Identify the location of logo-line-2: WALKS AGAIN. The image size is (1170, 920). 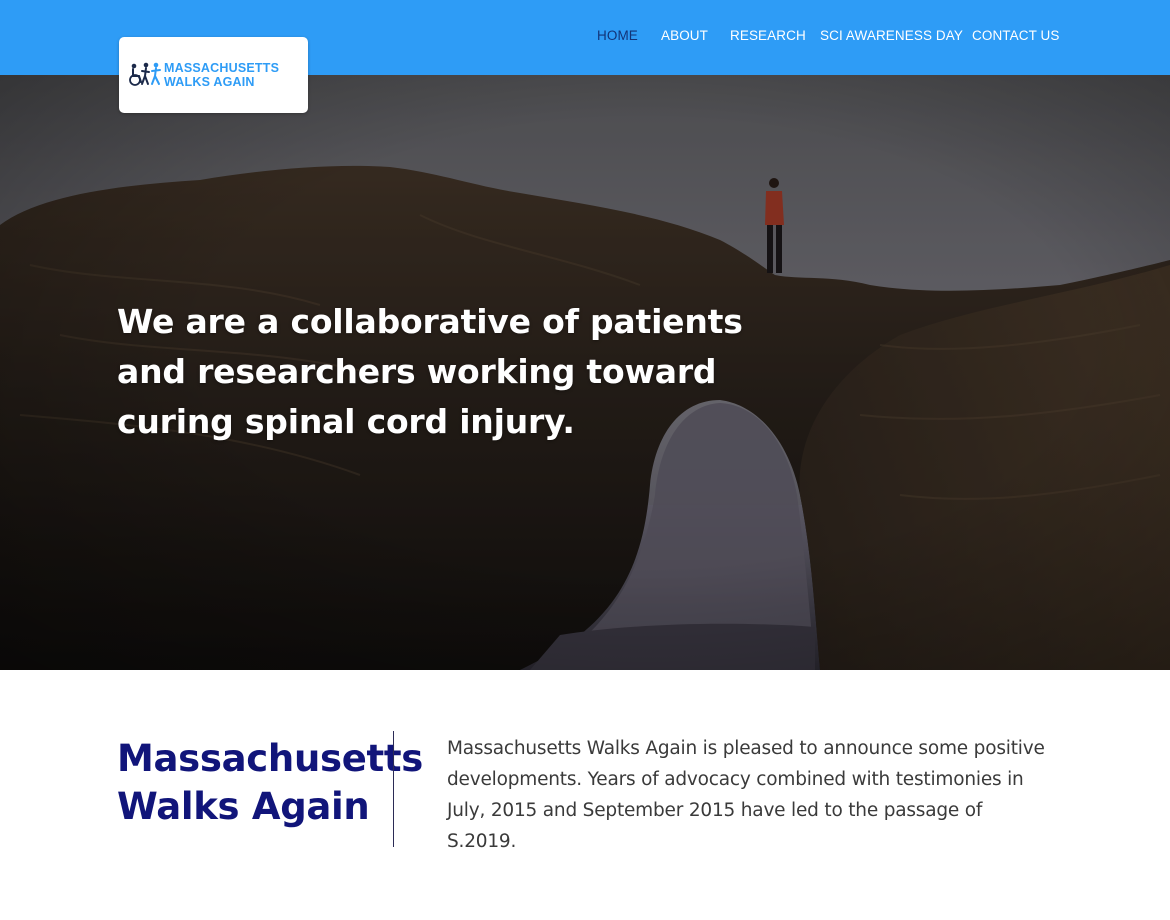
(209, 82).